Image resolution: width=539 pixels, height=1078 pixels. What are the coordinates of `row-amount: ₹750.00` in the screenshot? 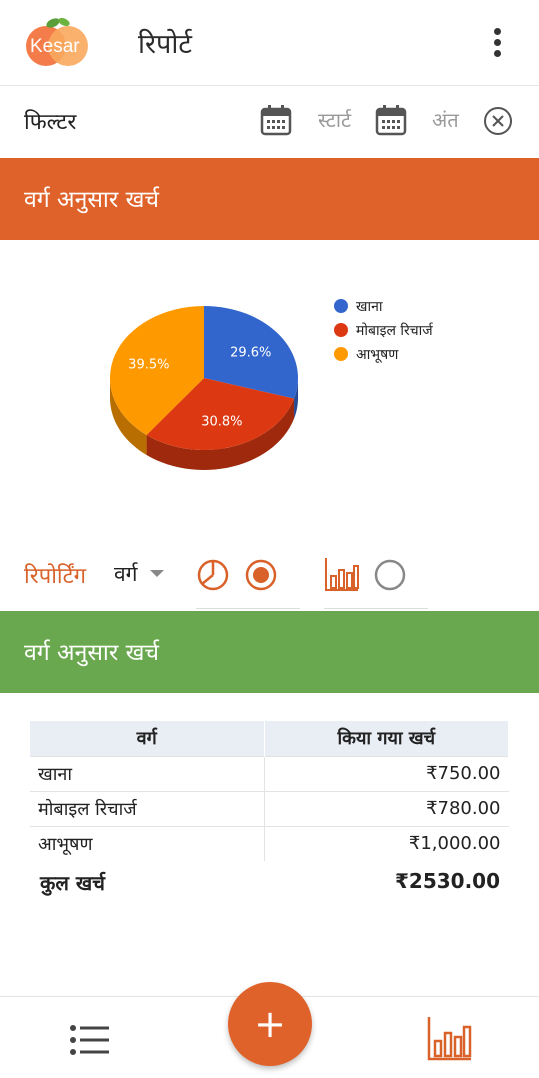 It's located at (386, 773).